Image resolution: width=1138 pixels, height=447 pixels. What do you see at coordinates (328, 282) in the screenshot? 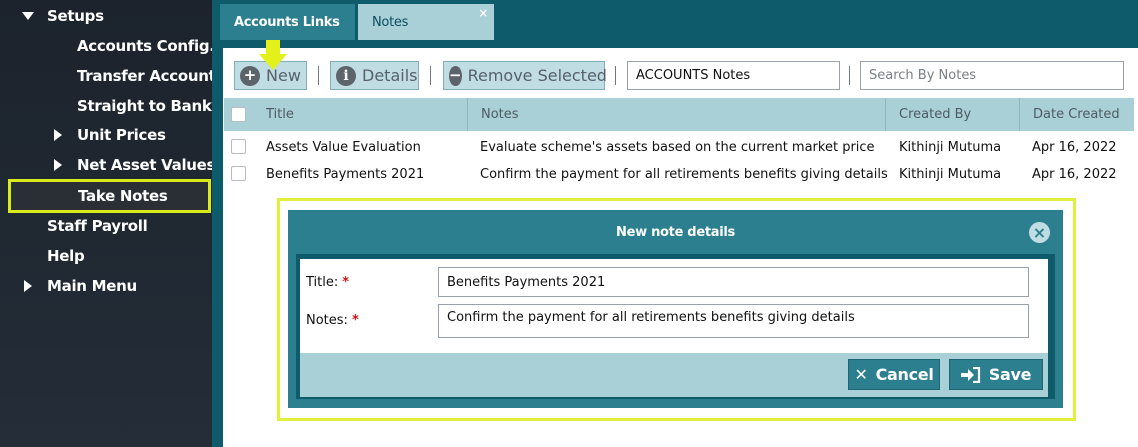
I see `title-field-label: Title: *` at bounding box center [328, 282].